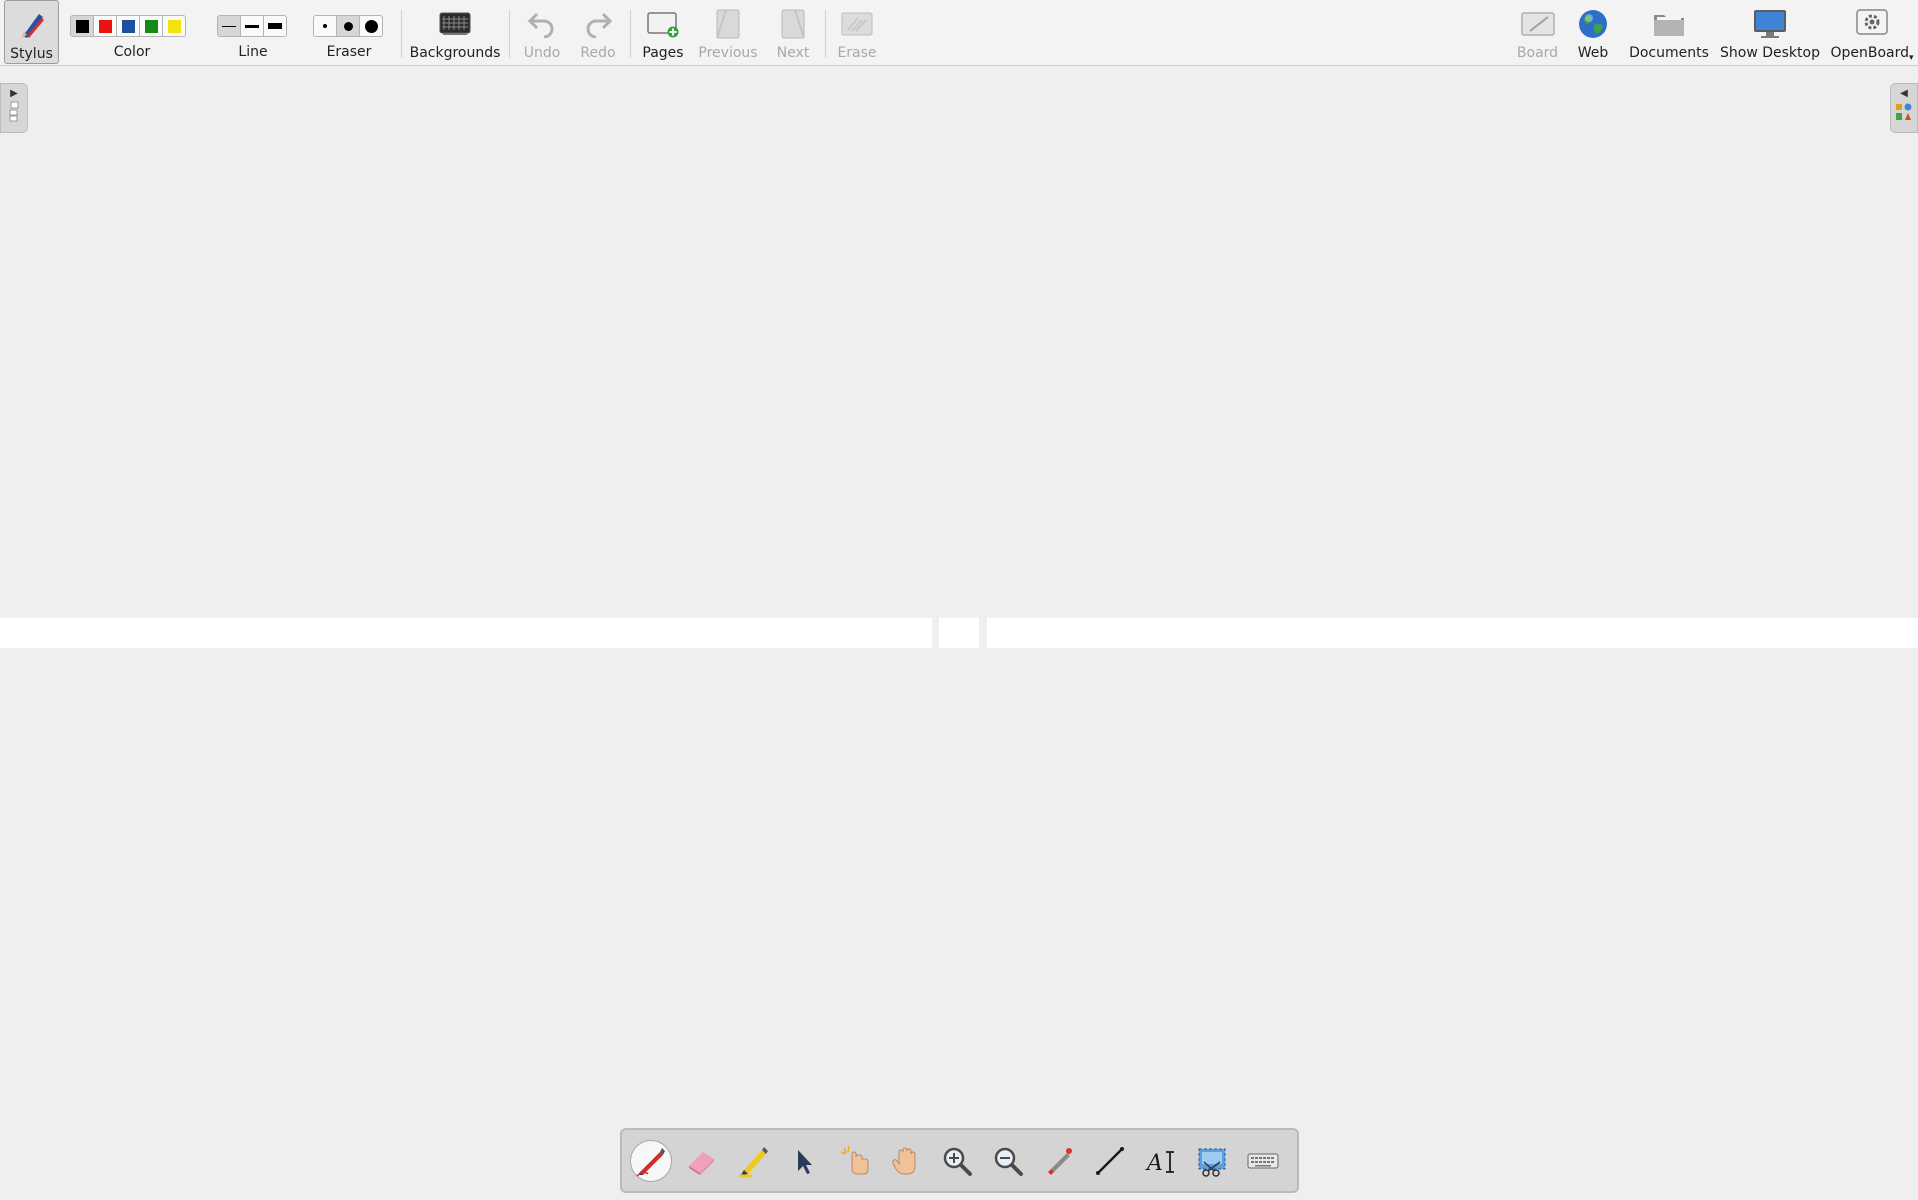  I want to click on eraser-size-selector, so click(348, 26).